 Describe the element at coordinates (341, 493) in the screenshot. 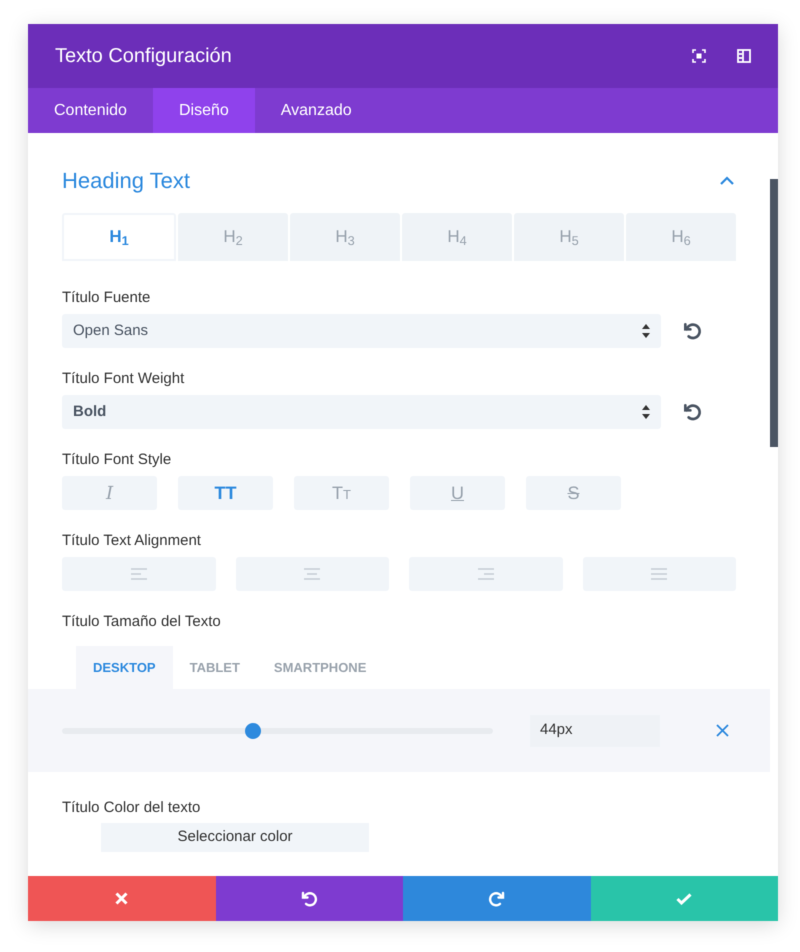

I see `font-style-button: Tt` at that location.